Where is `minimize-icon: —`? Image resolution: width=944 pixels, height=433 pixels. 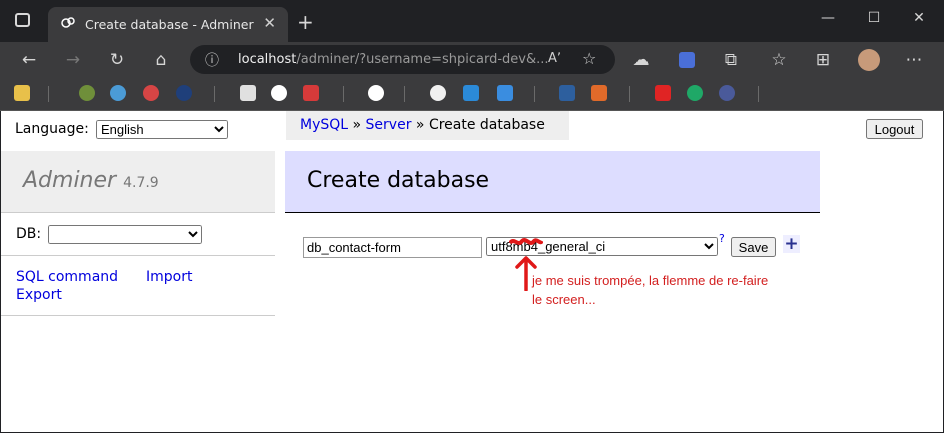 minimize-icon: — is located at coordinates (828, 18).